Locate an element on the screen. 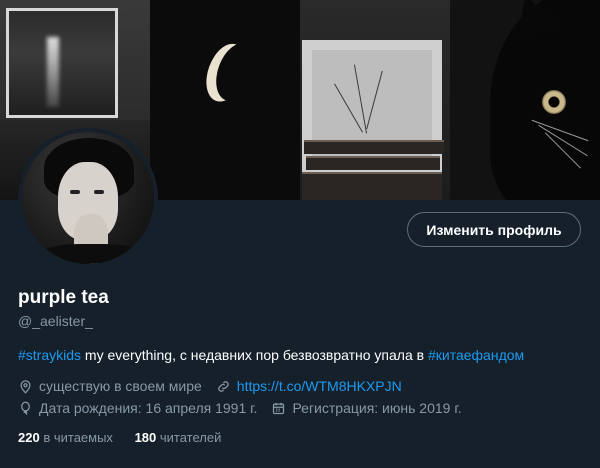 The width and height of the screenshot is (600, 468). follow-stats: 220 в читаемых 180 читателей is located at coordinates (128, 437).